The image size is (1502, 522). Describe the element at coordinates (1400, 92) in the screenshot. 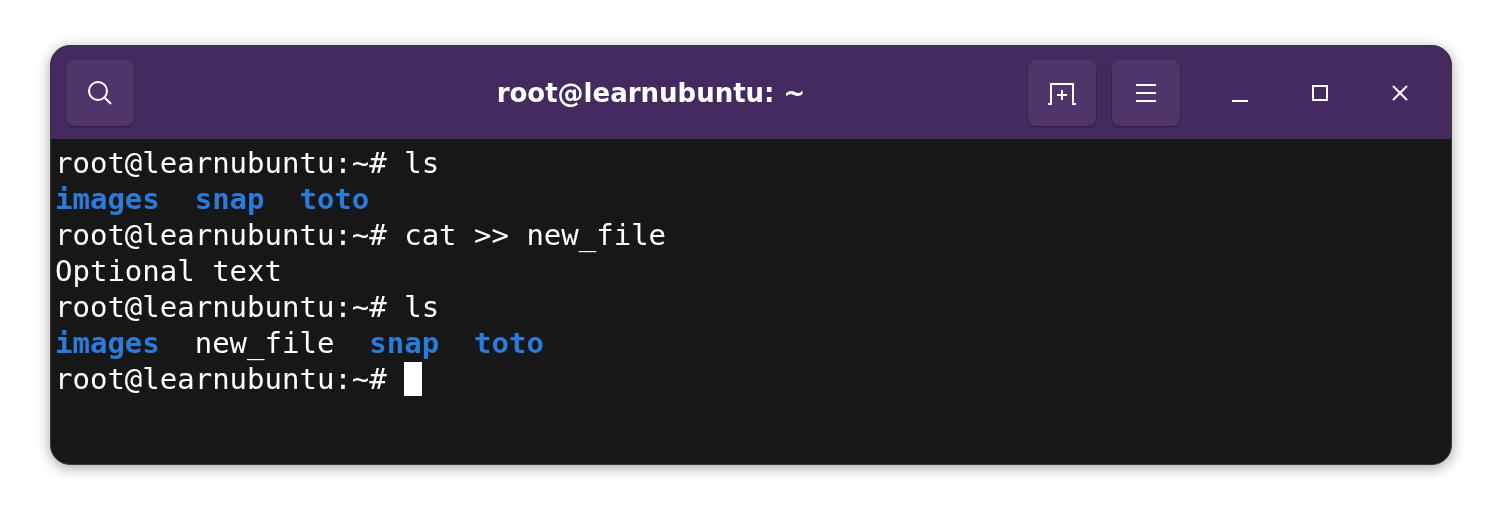

I see `close-icon` at that location.